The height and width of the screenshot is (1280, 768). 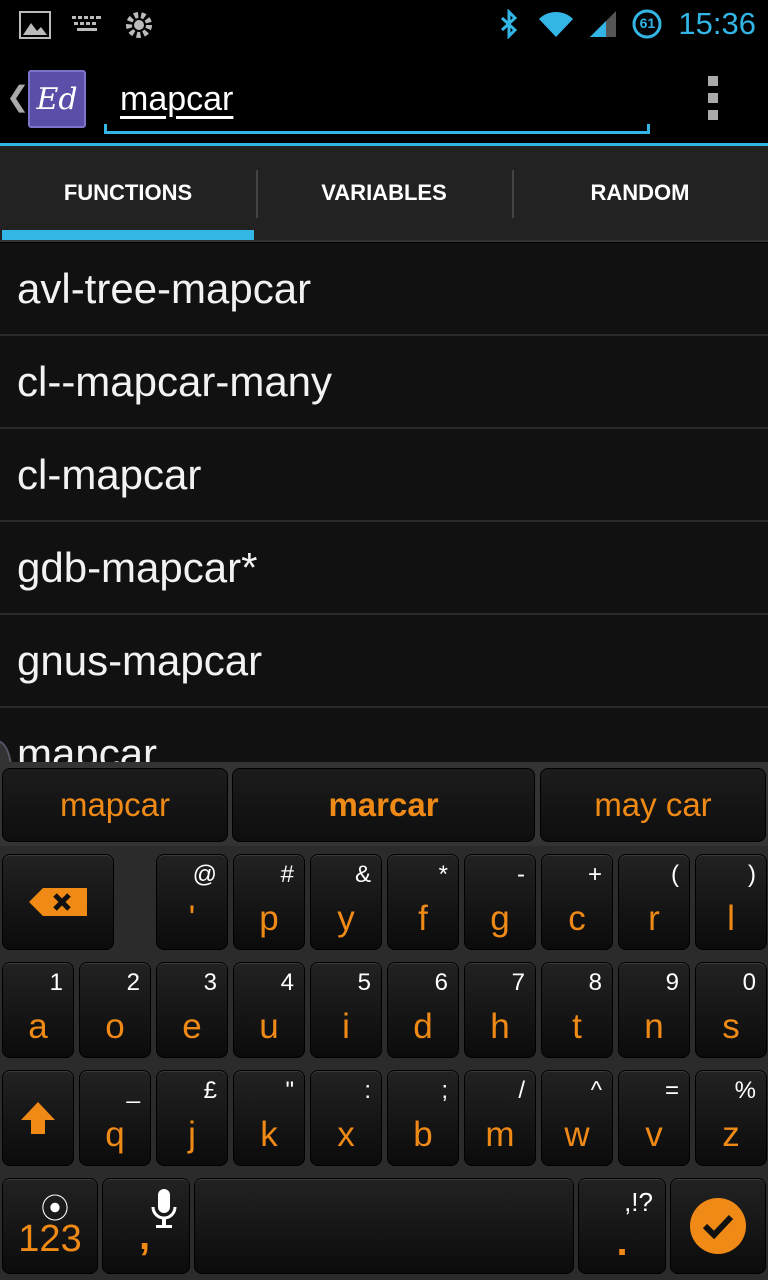 I want to click on shift-arrow-icon, so click(x=38, y=1118).